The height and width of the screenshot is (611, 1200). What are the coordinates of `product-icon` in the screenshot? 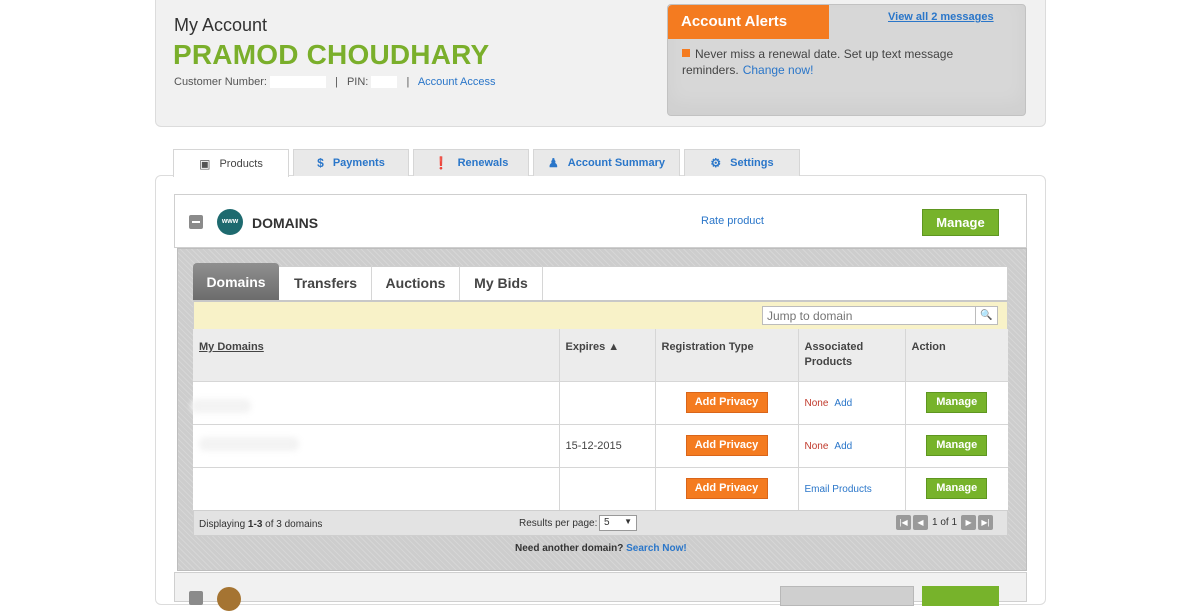 It's located at (229, 599).